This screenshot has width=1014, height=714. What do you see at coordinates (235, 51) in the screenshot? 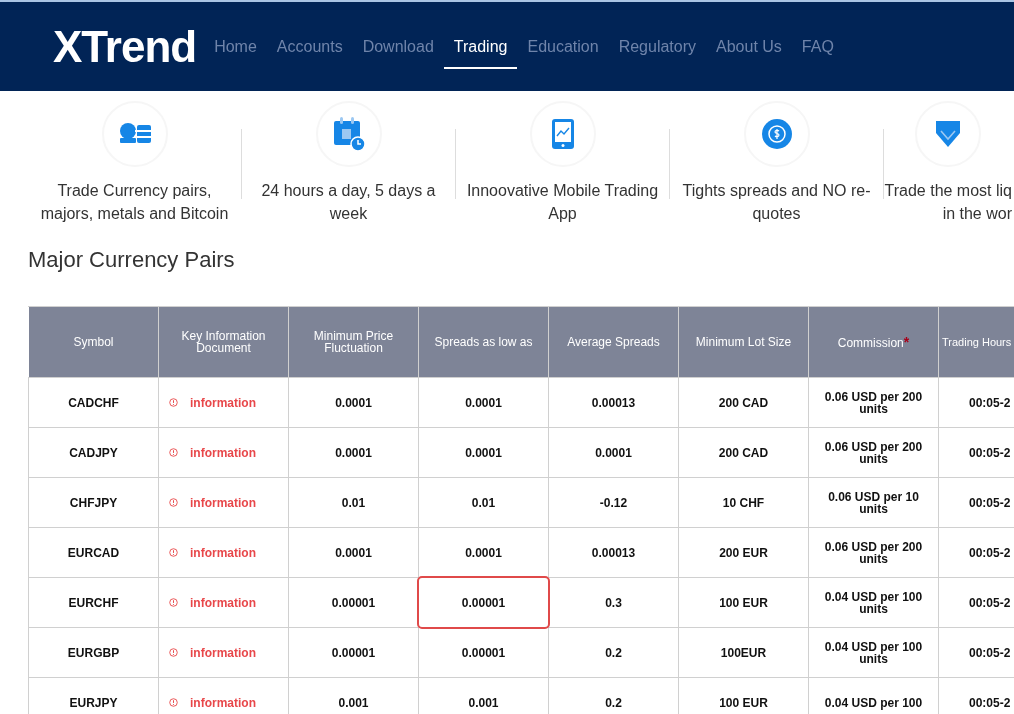
I see `nav-link: Home` at bounding box center [235, 51].